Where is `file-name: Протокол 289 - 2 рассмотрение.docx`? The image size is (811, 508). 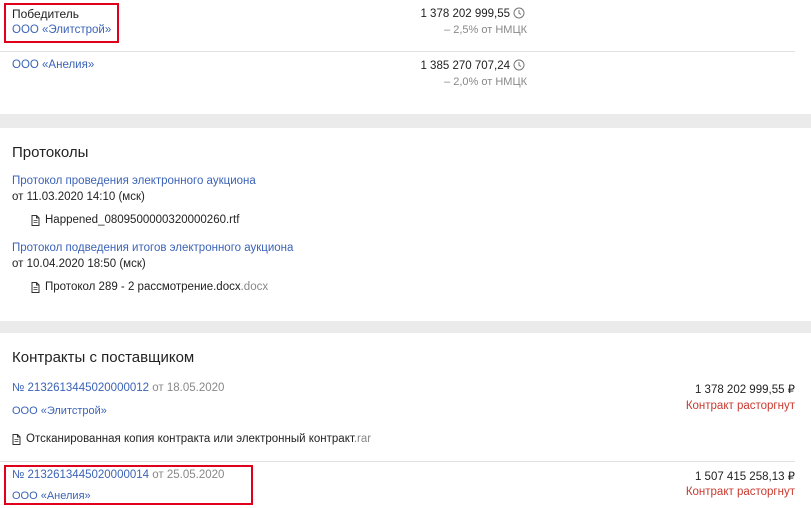 file-name: Протокол 289 - 2 рассмотрение.docx is located at coordinates (143, 287).